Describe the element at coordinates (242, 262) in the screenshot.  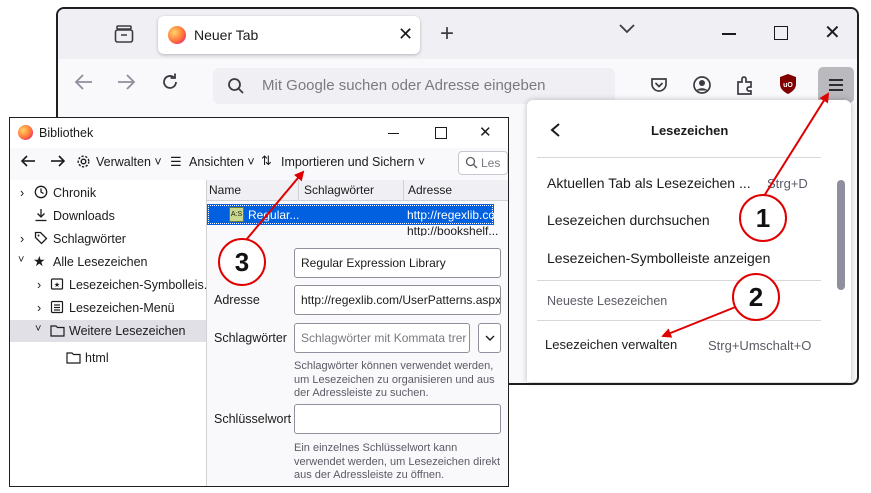
I see `callout-3: 3` at that location.